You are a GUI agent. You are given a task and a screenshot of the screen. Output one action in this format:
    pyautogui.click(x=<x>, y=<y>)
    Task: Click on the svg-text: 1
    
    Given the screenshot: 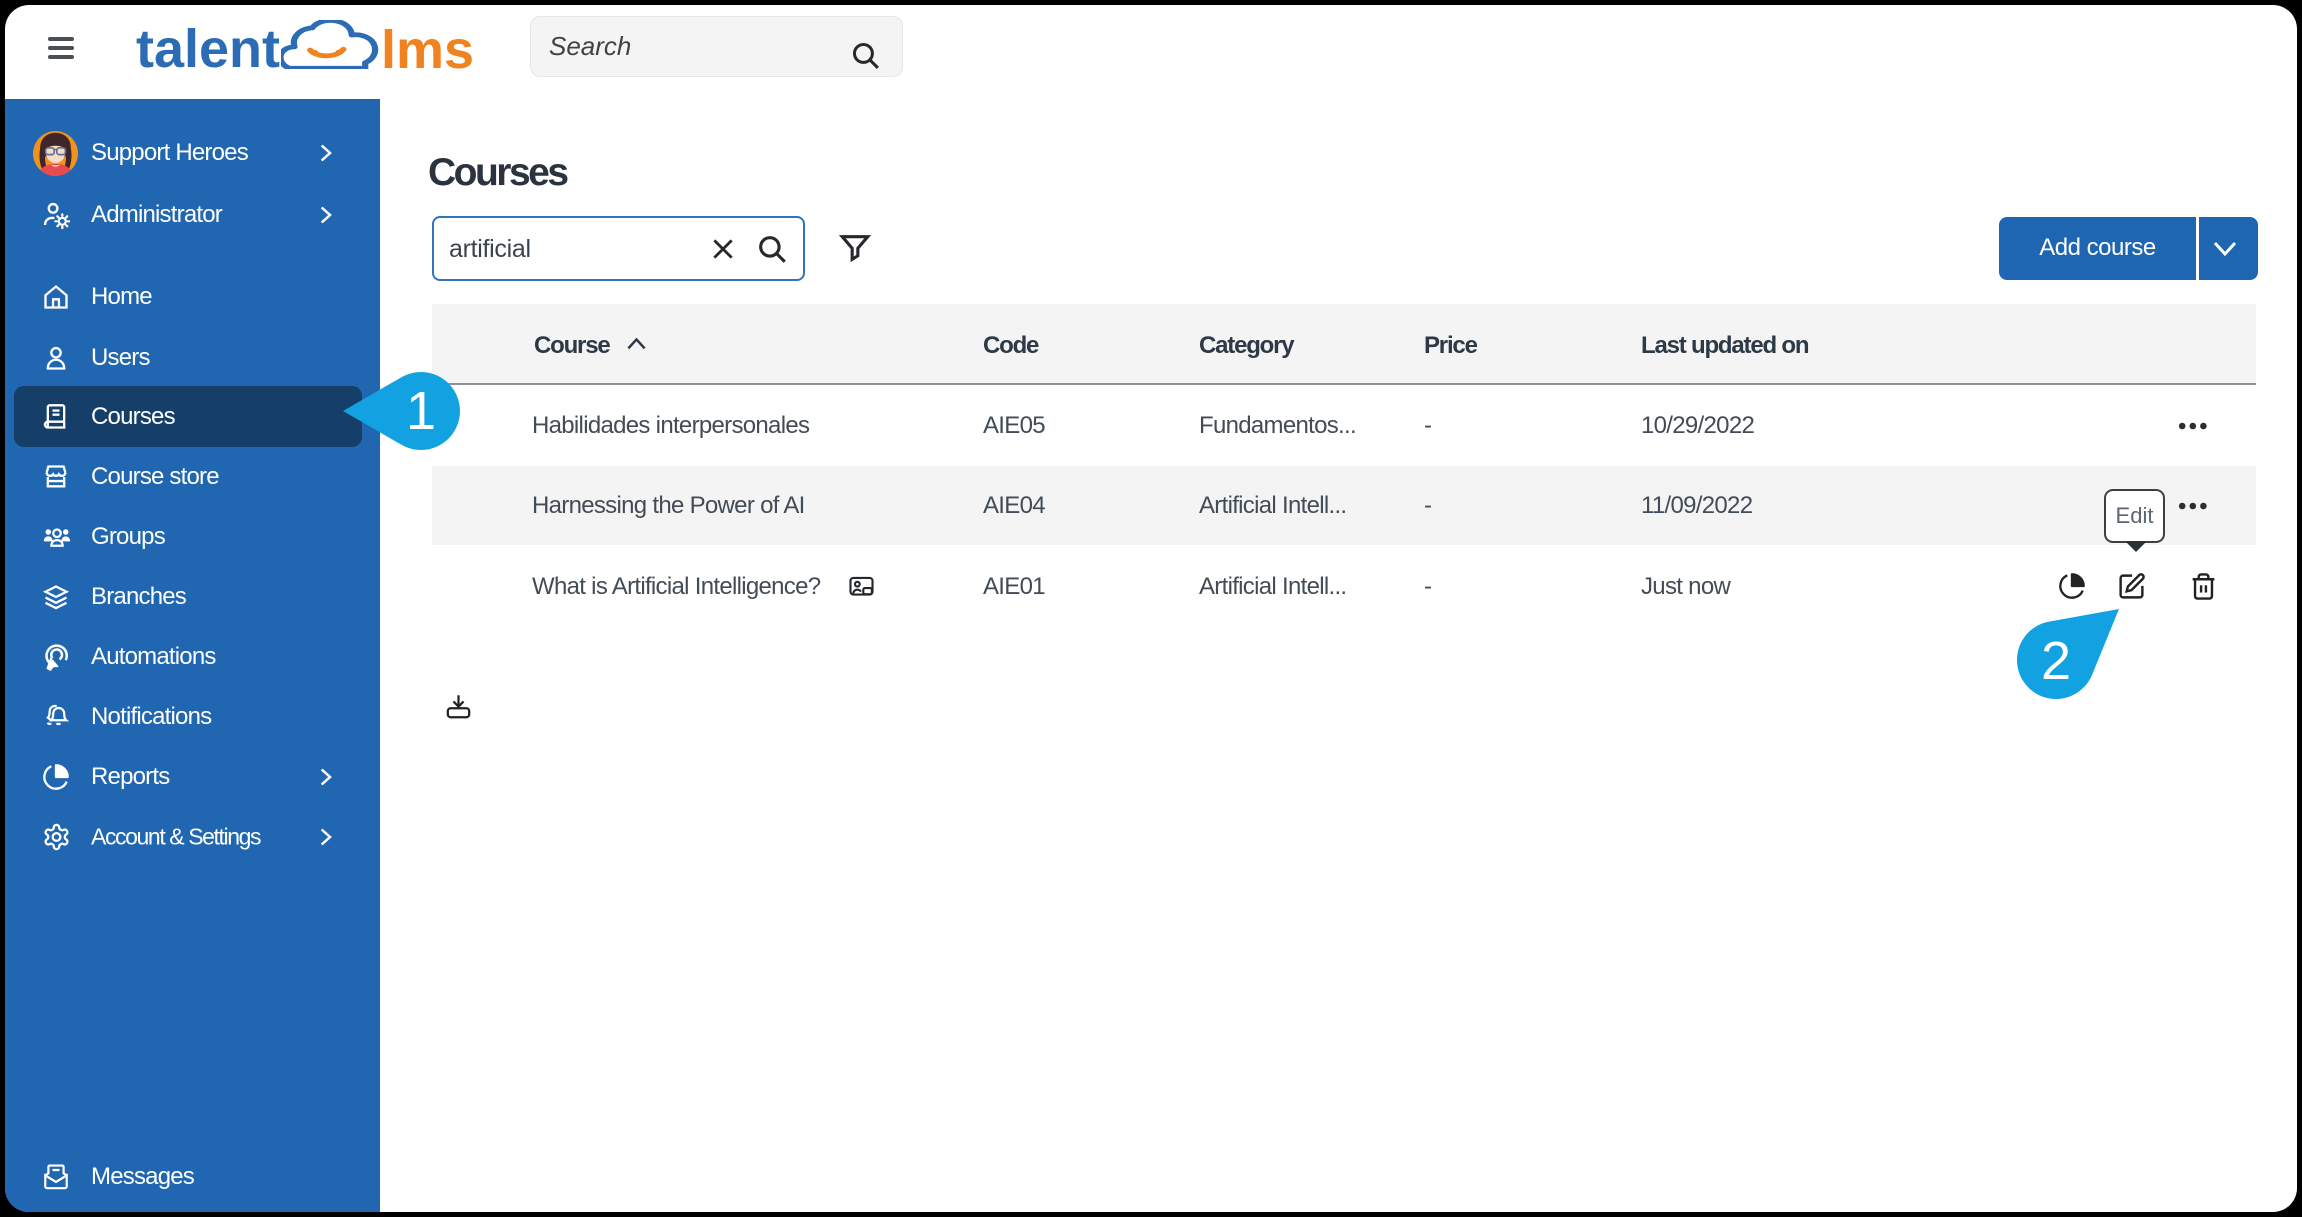 What is the action you would take?
    pyautogui.click(x=421, y=411)
    